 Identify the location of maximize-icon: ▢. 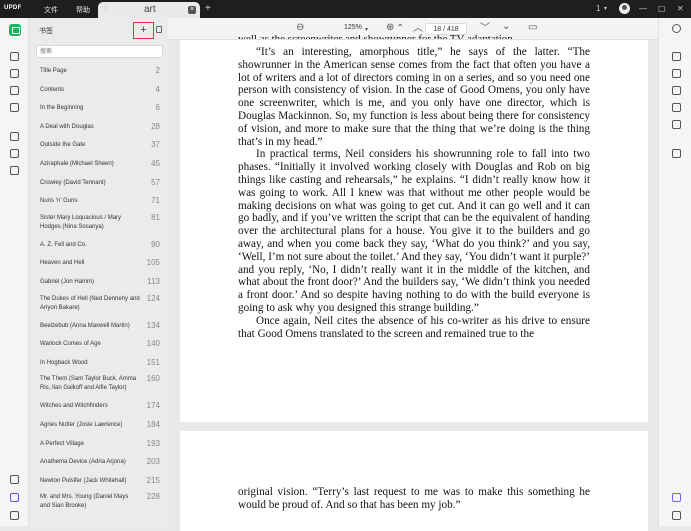
(662, 8).